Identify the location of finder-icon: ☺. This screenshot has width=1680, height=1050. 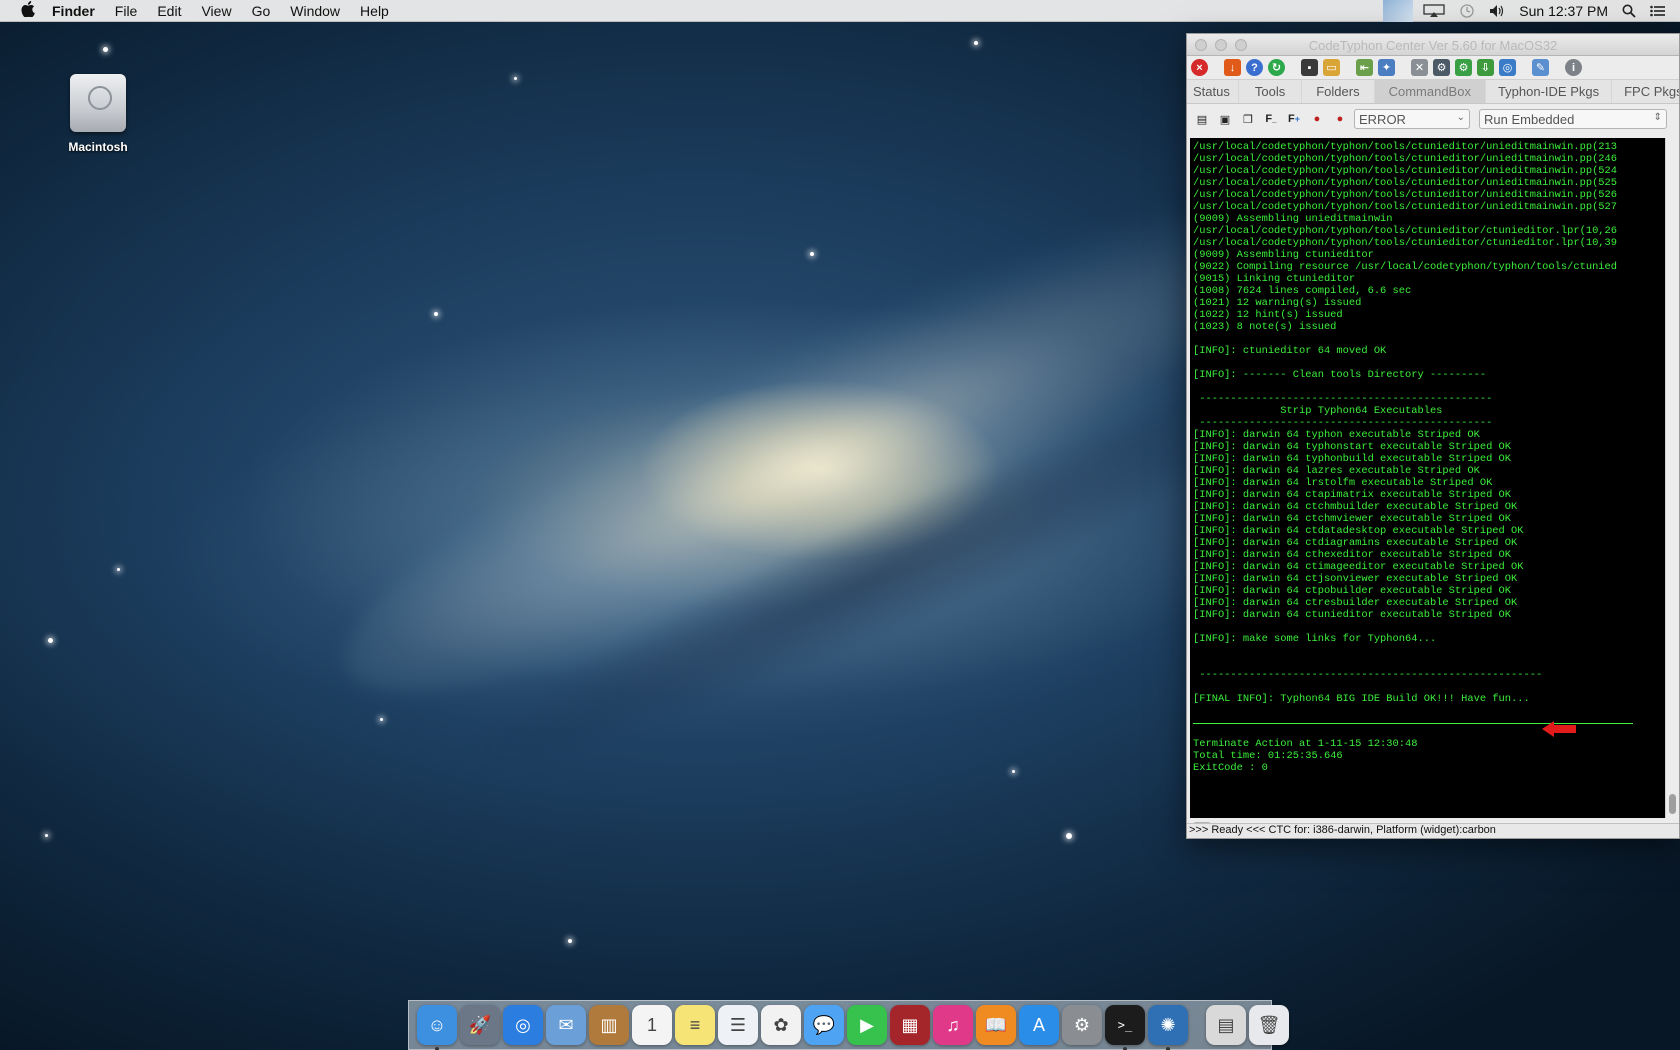
(437, 1027).